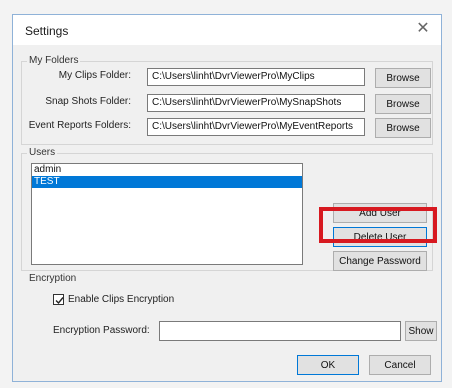 Image resolution: width=452 pixels, height=388 pixels. What do you see at coordinates (167, 170) in the screenshot?
I see `user-list-item-admin: admin` at bounding box center [167, 170].